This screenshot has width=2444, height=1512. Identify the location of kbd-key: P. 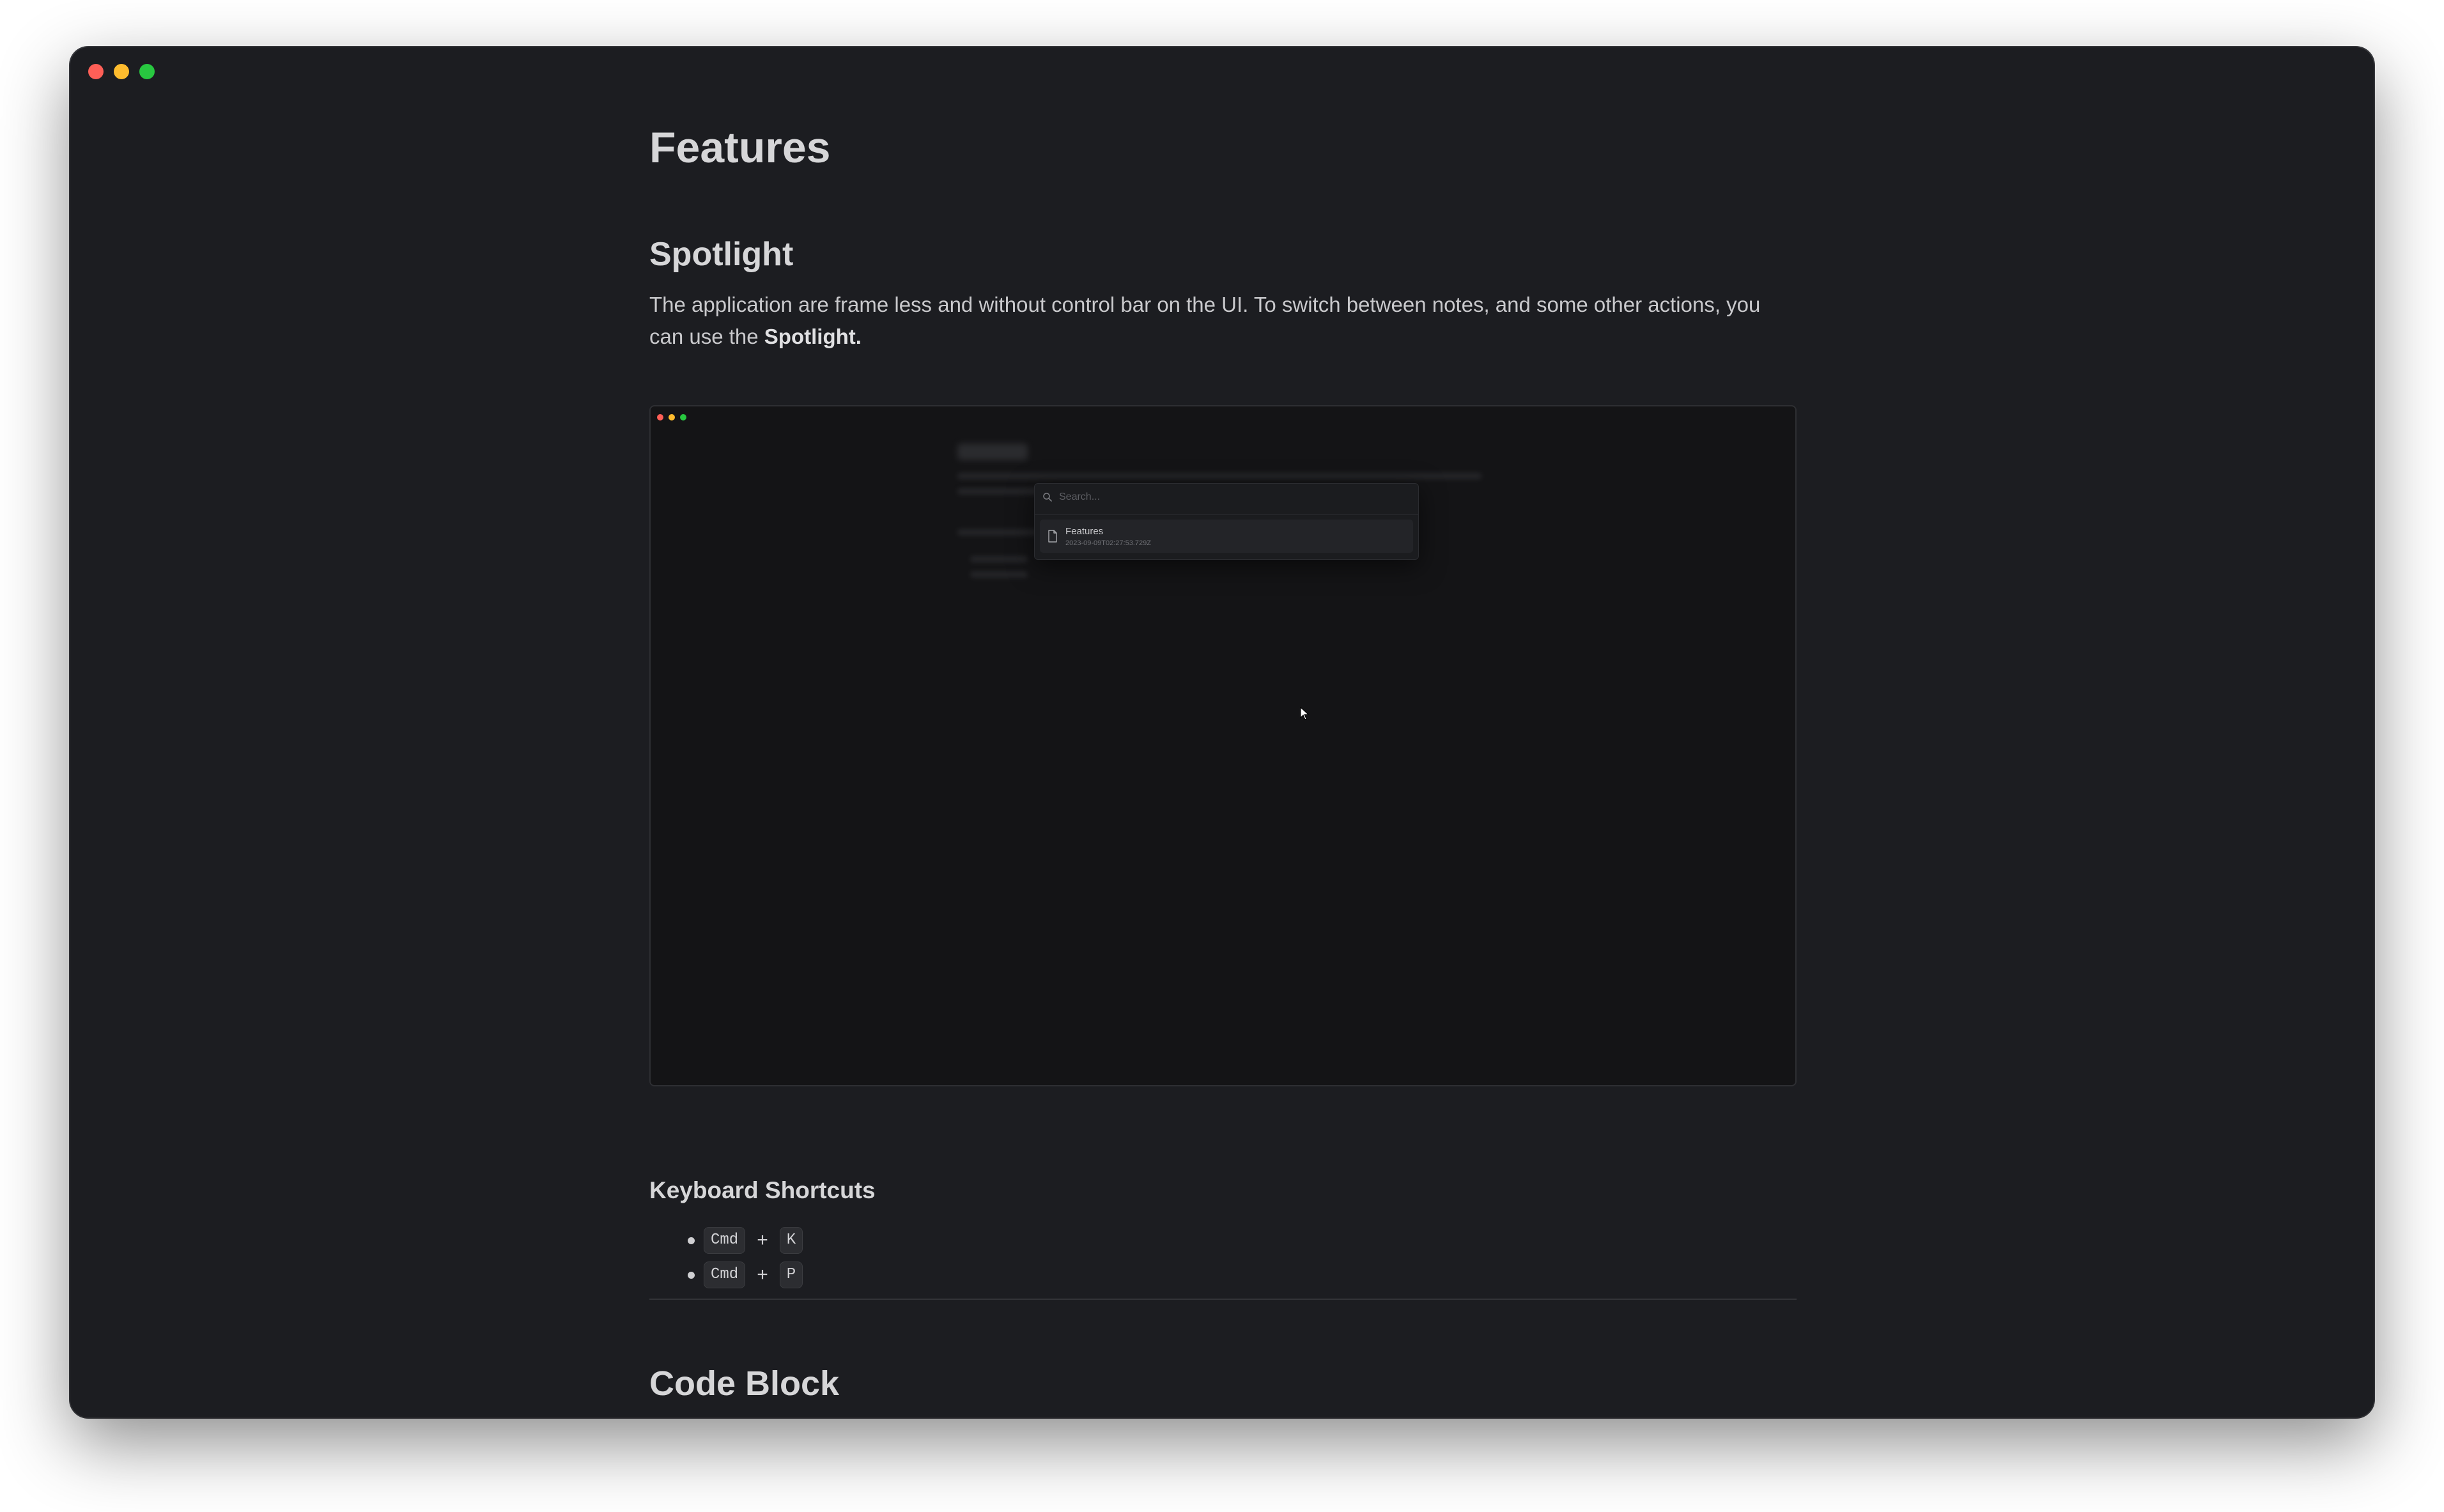
(791, 1275).